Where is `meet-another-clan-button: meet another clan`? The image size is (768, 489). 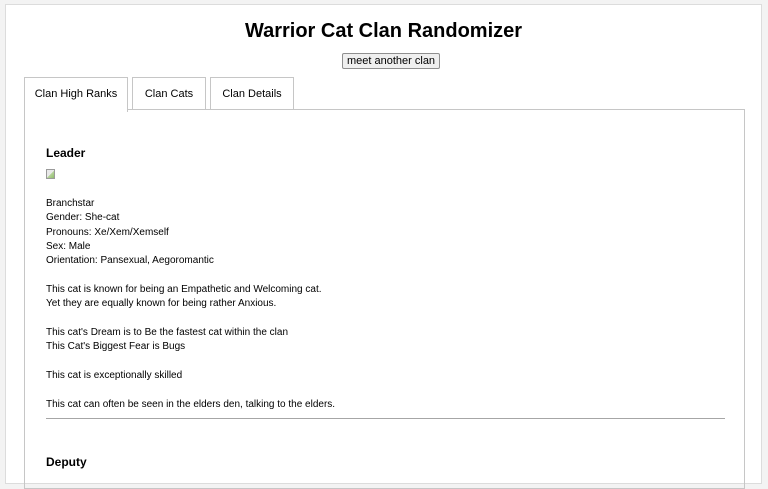
meet-another-clan-button: meet another clan is located at coordinates (391, 61).